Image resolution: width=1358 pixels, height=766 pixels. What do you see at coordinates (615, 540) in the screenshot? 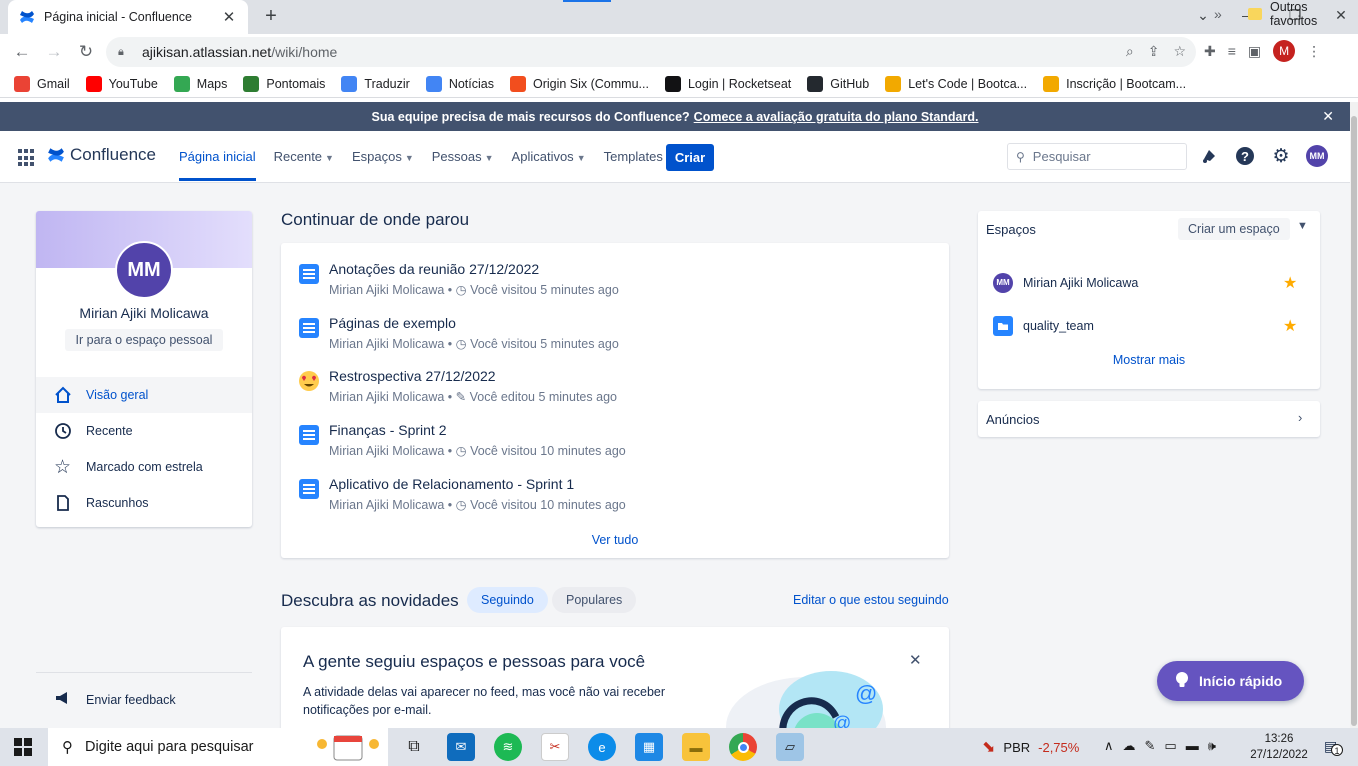
I see `see-all-link: Ver tudo` at bounding box center [615, 540].